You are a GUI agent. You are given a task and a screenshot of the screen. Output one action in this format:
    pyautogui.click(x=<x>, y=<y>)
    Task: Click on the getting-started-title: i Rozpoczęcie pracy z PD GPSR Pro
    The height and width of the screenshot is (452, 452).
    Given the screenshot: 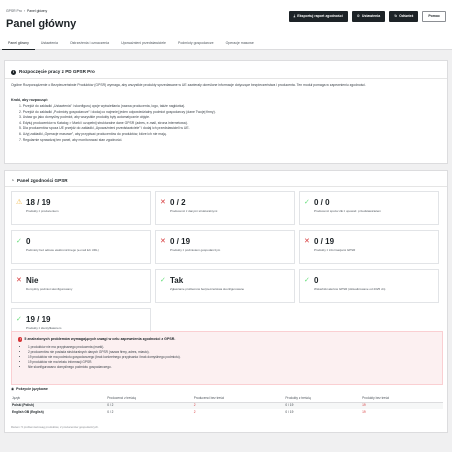 What is the action you would take?
    pyautogui.click(x=53, y=72)
    